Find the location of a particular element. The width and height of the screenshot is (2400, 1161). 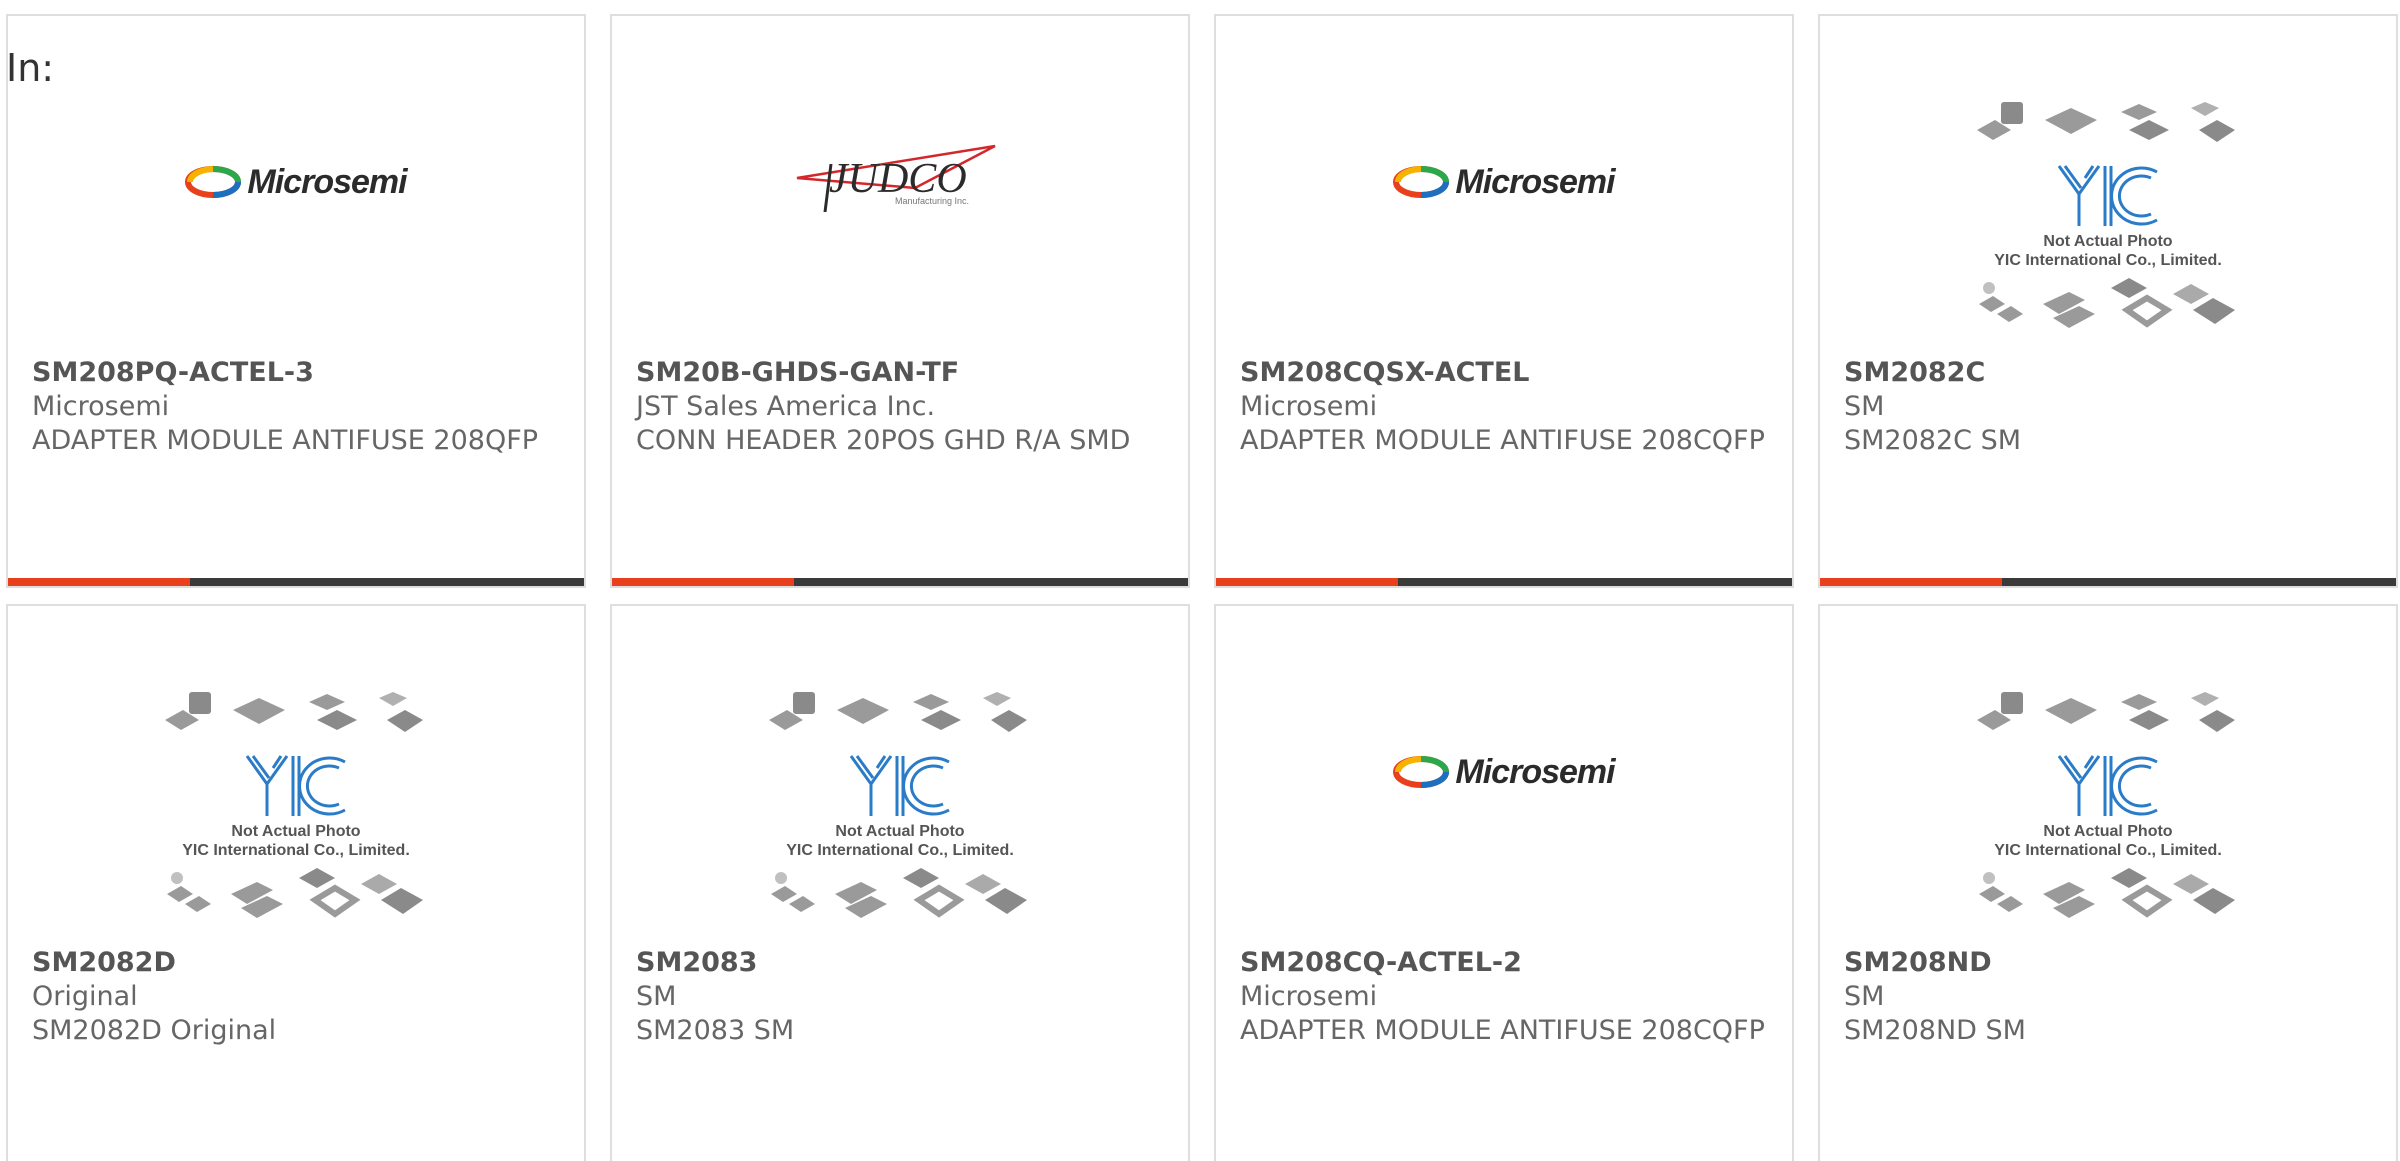

product-image: JUDCO Manufacturing Inc. is located at coordinates (900, 227).